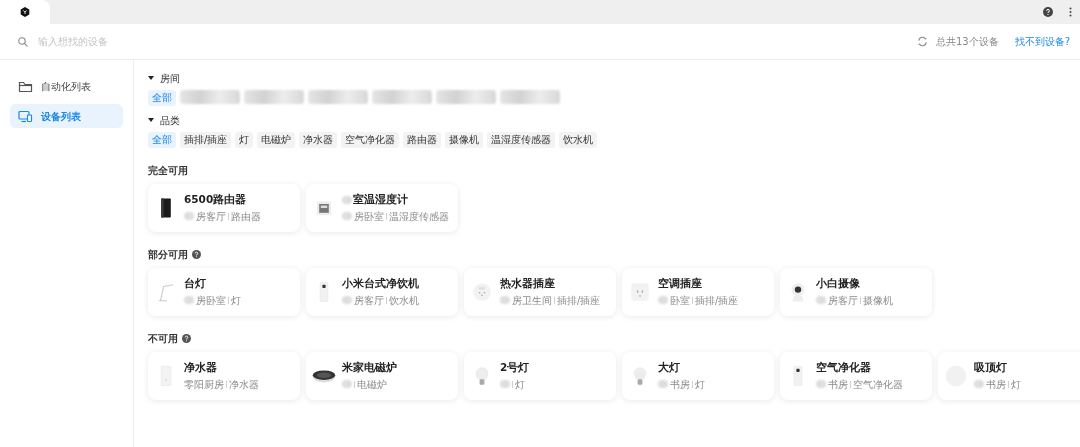 The height and width of the screenshot is (447, 1080). What do you see at coordinates (464, 140) in the screenshot?
I see `filter-chip: 摄像机` at bounding box center [464, 140].